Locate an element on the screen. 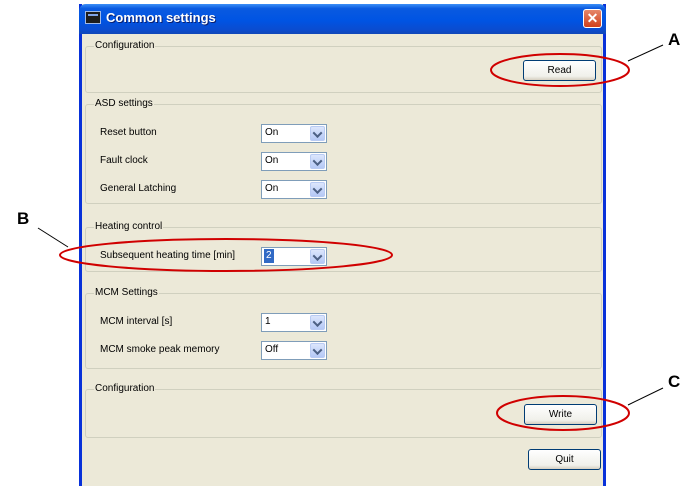 This screenshot has height=486, width=685. write-highlight-ellipse is located at coordinates (563, 413).